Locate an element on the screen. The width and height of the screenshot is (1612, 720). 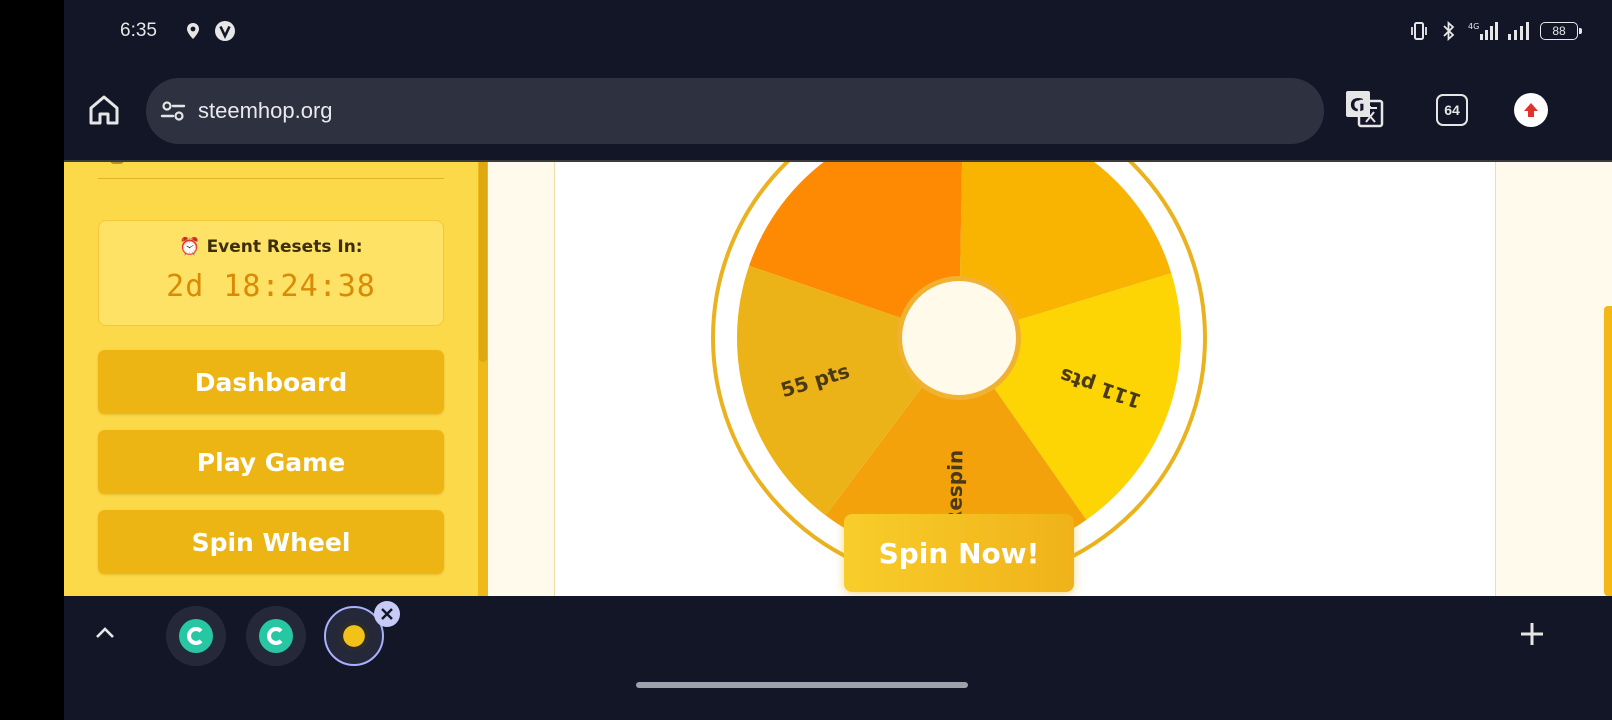
event-timer-card: ⏰ Event Resets In: 2d 18:24:38 is located at coordinates (271, 273).